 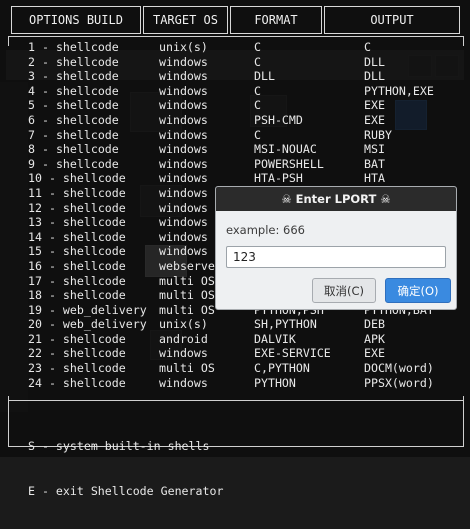 I want to click on row-number: 21, so click(x=35, y=338).